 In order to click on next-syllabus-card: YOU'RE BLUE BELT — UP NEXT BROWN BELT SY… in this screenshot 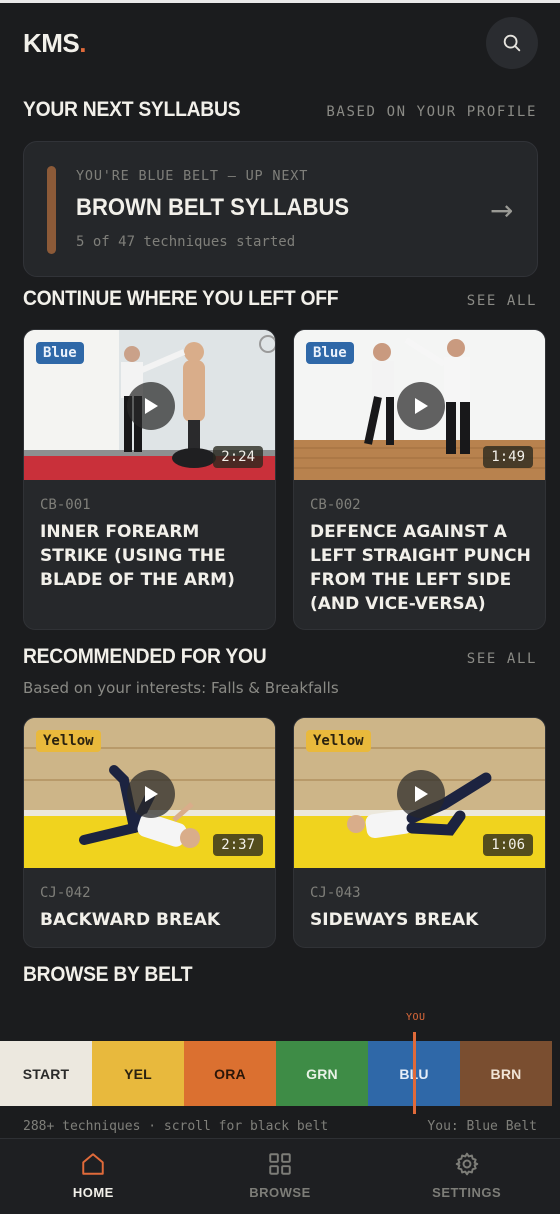, I will do `click(280, 209)`.